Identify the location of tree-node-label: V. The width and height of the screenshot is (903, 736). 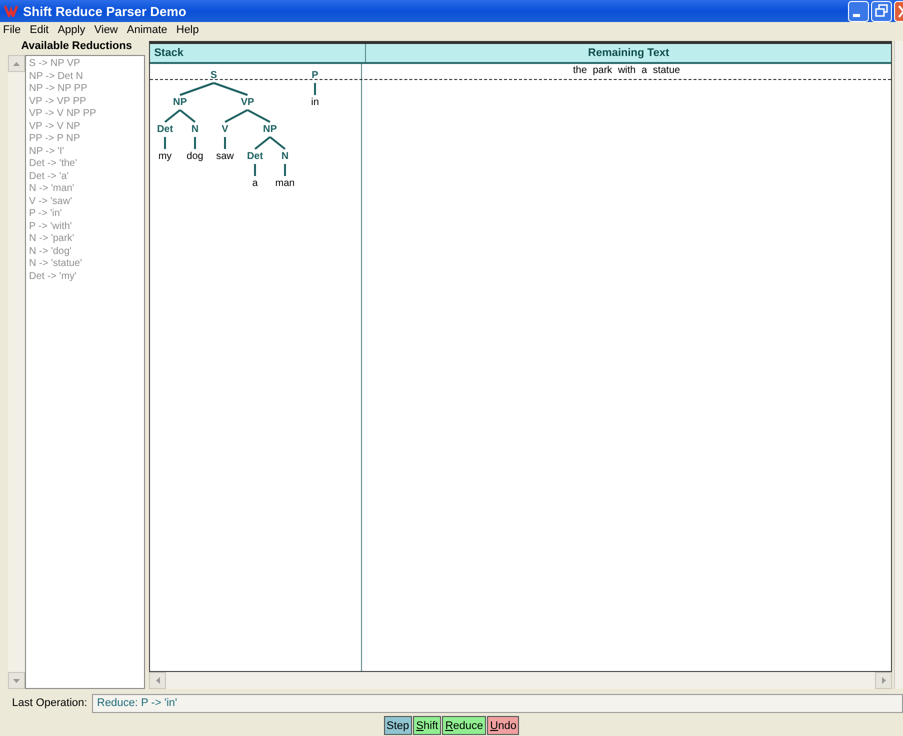
(225, 129).